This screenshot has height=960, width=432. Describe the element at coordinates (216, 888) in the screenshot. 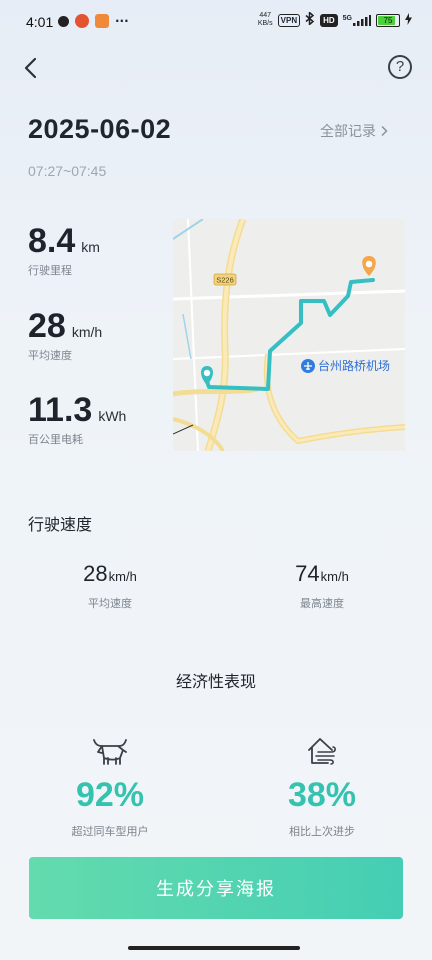

I see `generate-poster-button: 生成分享海报` at that location.